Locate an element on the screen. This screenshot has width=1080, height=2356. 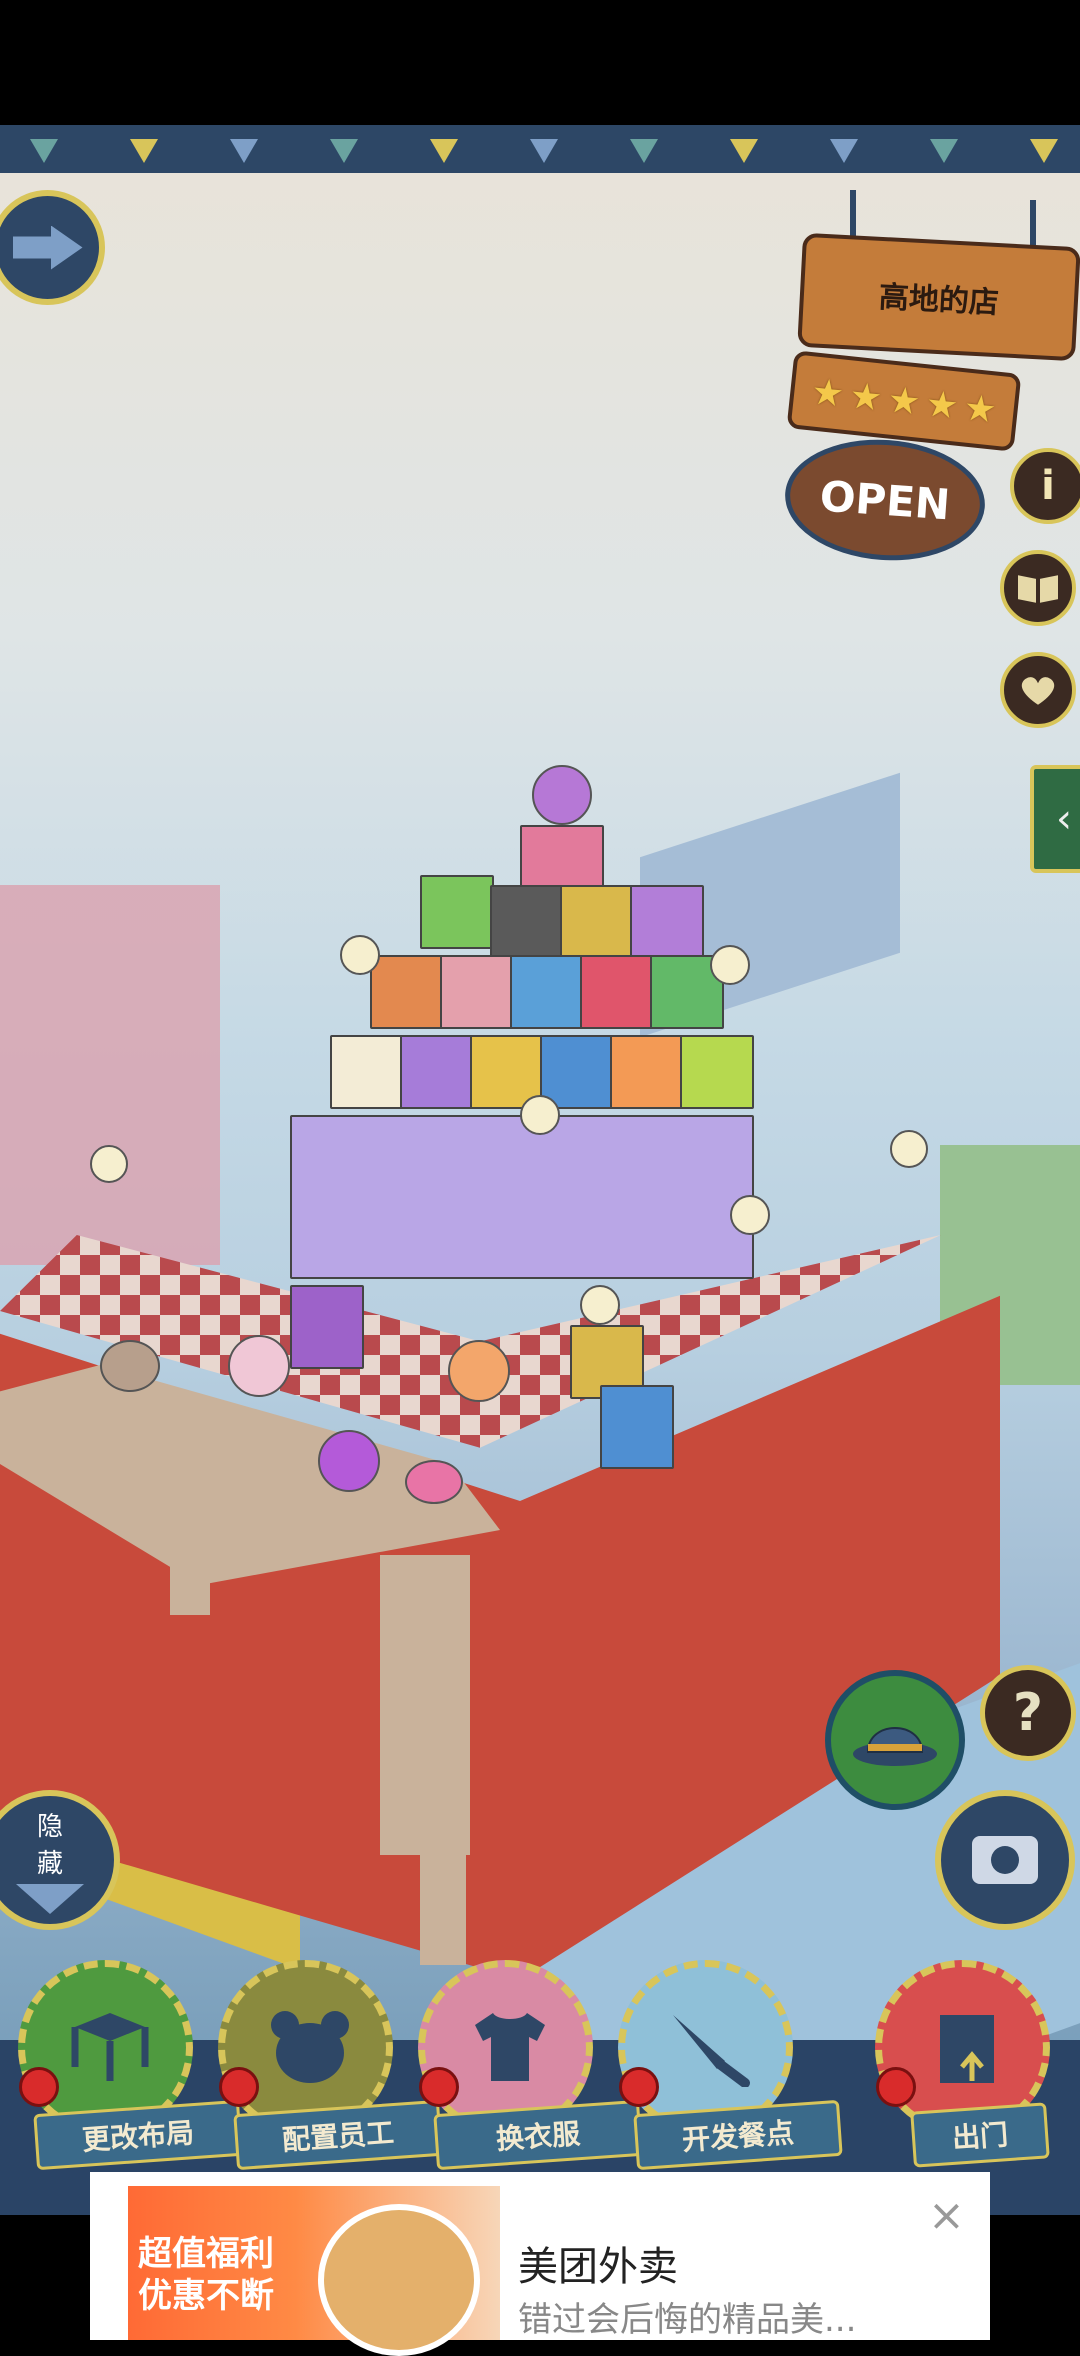
question-icon: ? is located at coordinates (1028, 1713).